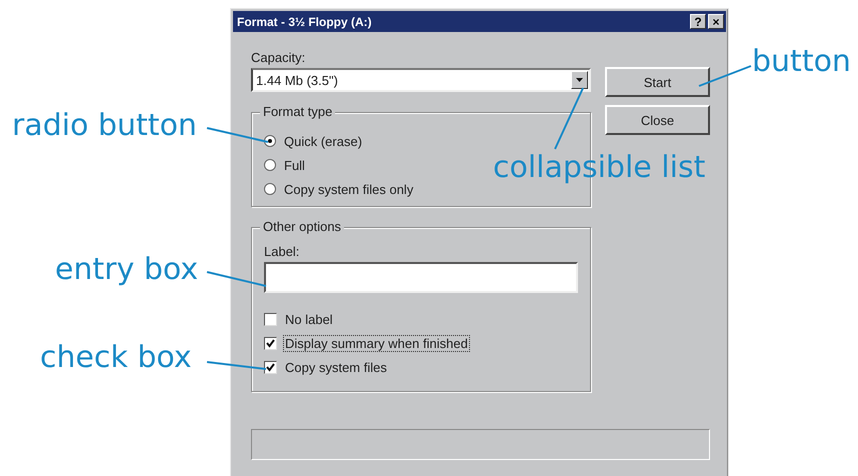 This screenshot has width=858, height=476. I want to click on radio-label: Full, so click(294, 165).